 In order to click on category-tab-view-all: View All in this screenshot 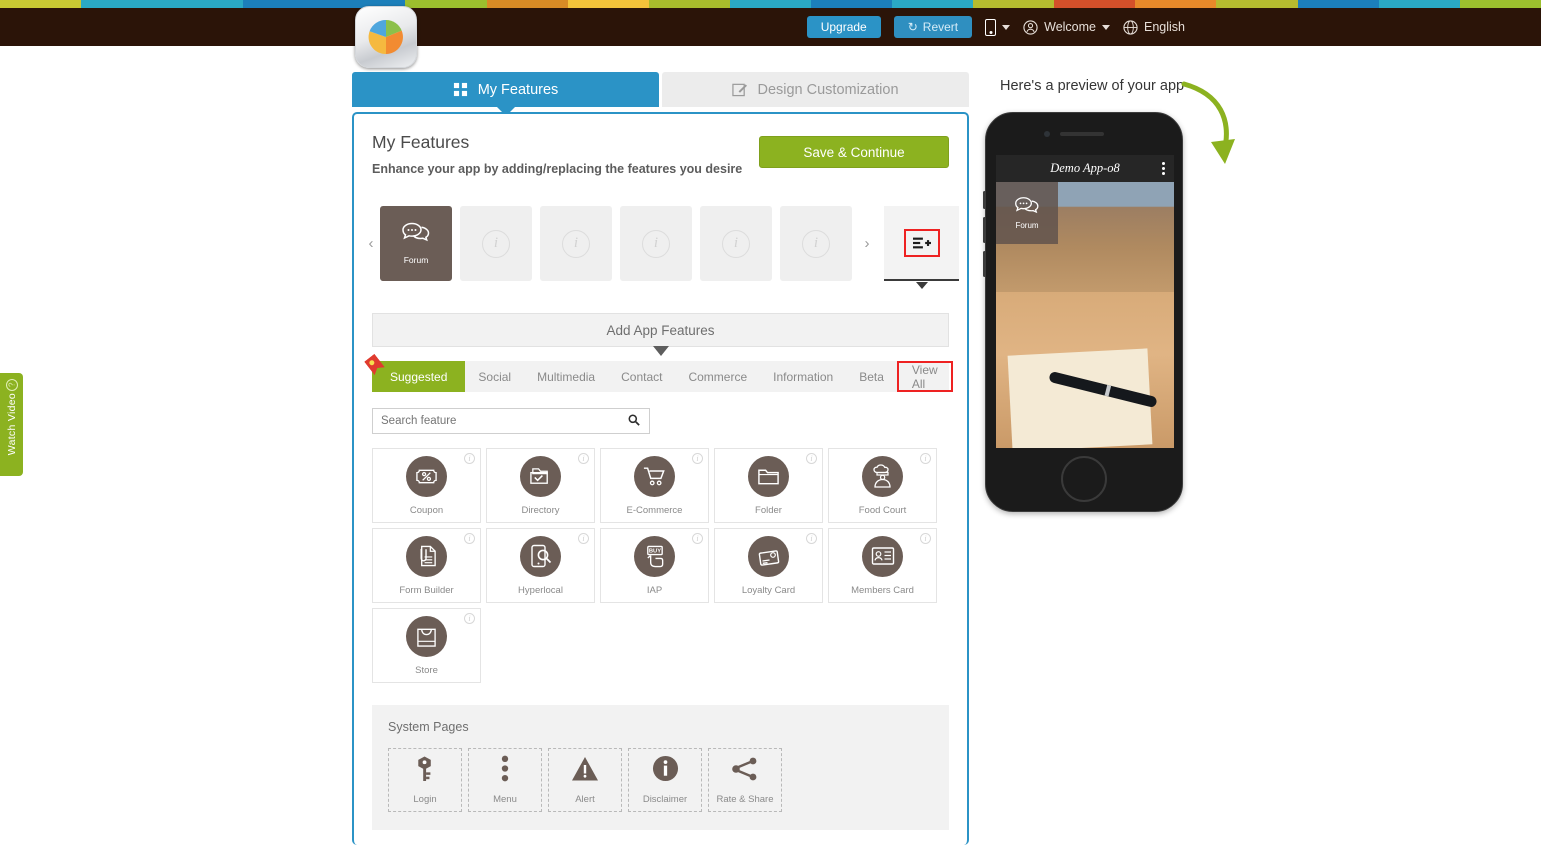, I will do `click(924, 376)`.